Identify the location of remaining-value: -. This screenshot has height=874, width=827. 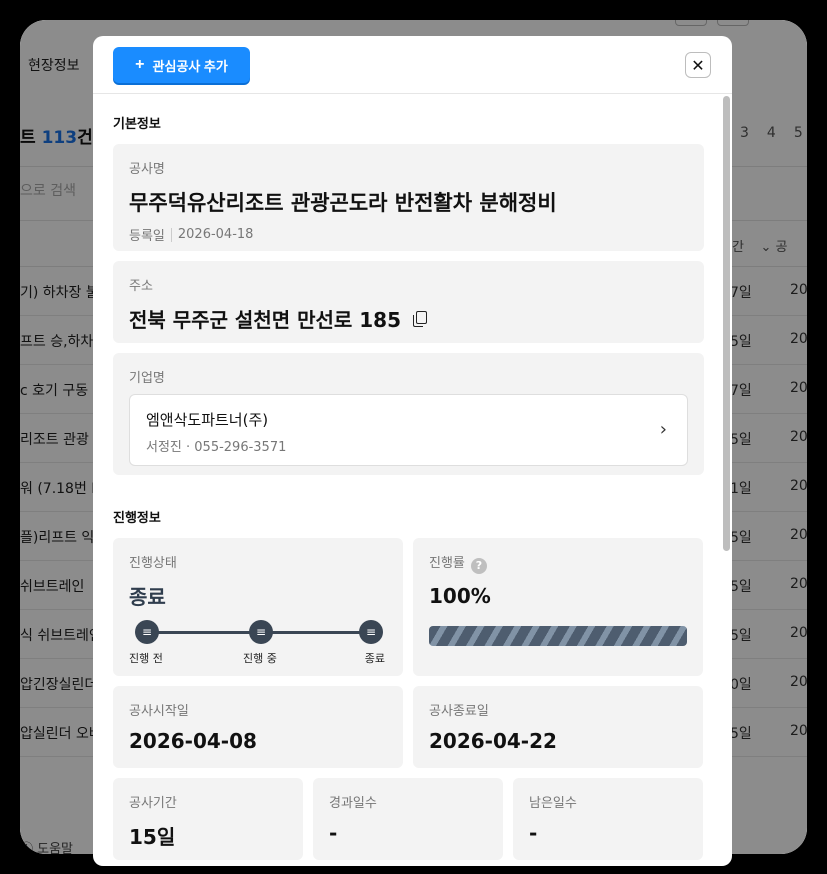
(533, 833).